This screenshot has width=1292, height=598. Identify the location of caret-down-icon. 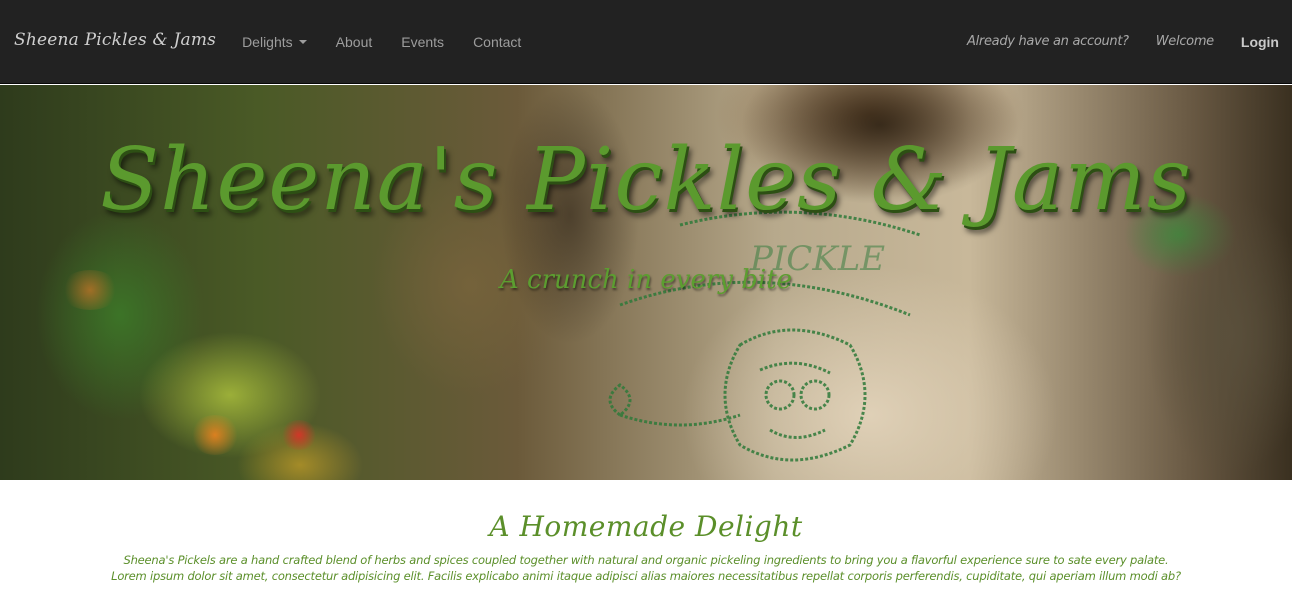
(302, 41).